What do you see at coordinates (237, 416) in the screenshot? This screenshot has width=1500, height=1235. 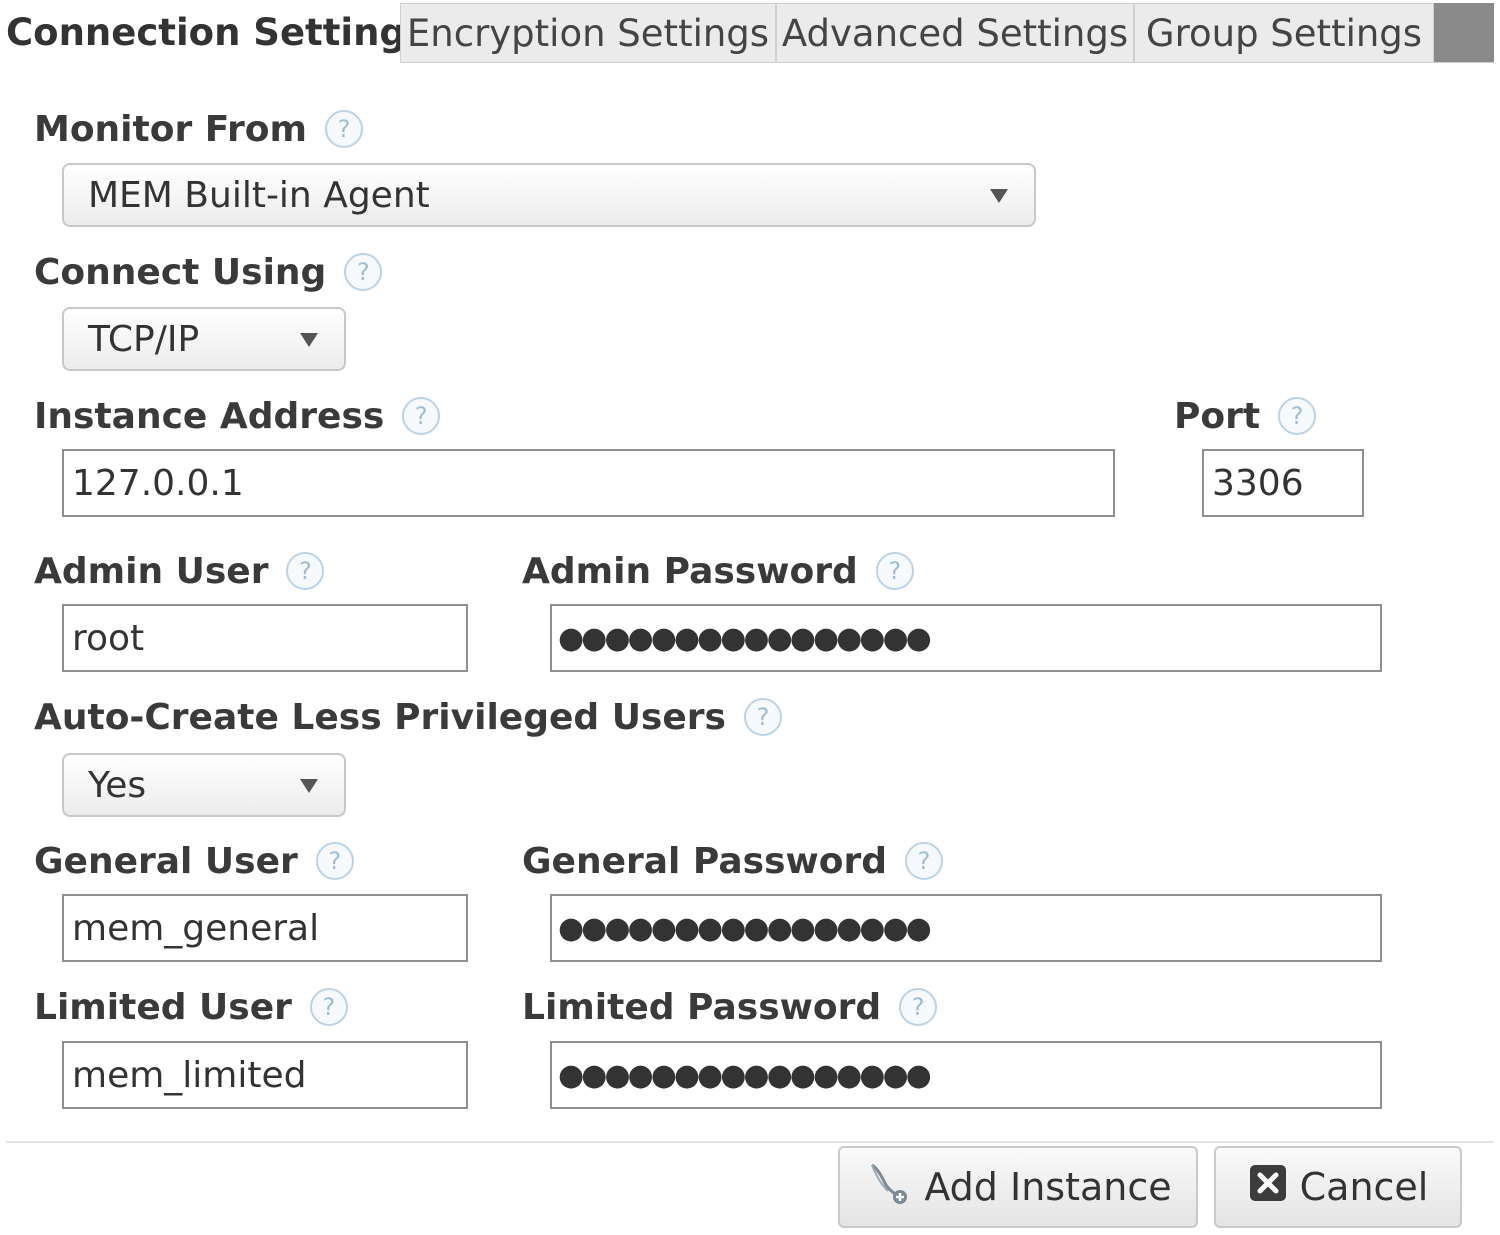 I see `instance-address-label: Instance Address ?` at bounding box center [237, 416].